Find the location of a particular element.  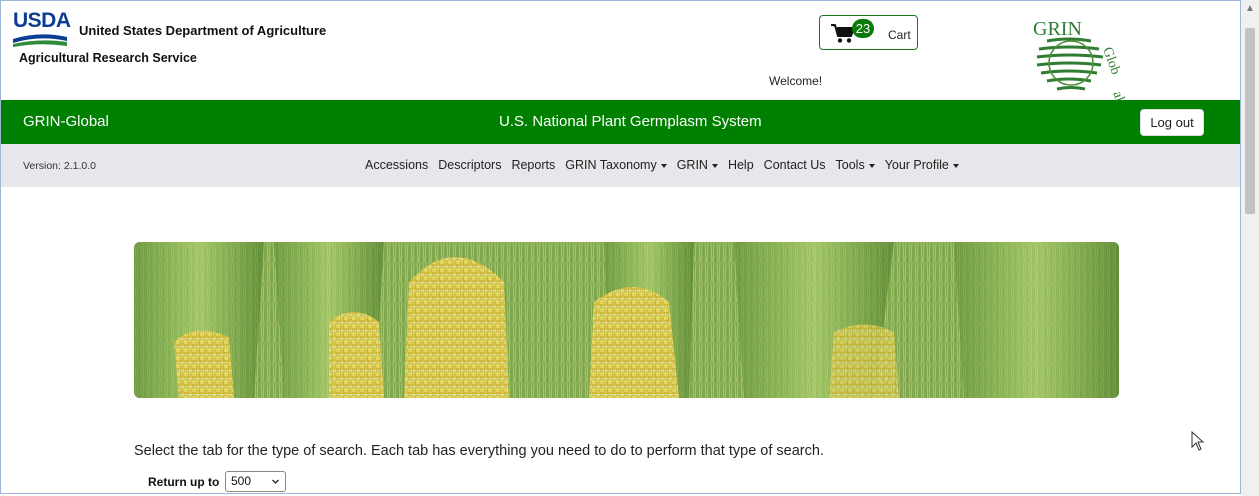

nav-contact-us: Contact Us is located at coordinates (795, 165).